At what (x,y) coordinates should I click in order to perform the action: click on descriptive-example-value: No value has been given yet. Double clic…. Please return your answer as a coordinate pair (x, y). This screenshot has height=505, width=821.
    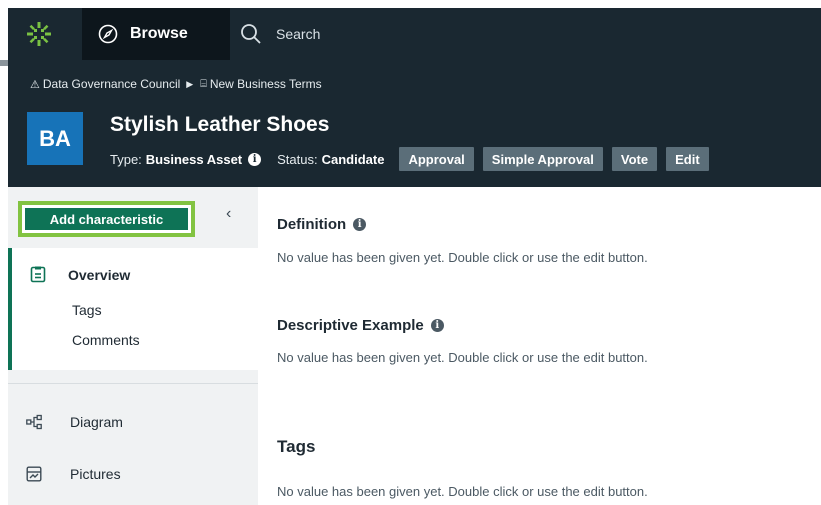
    Looking at the image, I should click on (462, 357).